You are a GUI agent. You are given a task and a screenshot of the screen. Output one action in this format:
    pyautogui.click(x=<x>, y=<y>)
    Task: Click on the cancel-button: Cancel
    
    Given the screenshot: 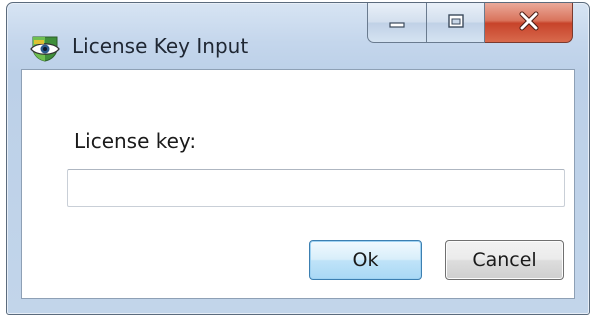 What is the action you would take?
    pyautogui.click(x=504, y=260)
    